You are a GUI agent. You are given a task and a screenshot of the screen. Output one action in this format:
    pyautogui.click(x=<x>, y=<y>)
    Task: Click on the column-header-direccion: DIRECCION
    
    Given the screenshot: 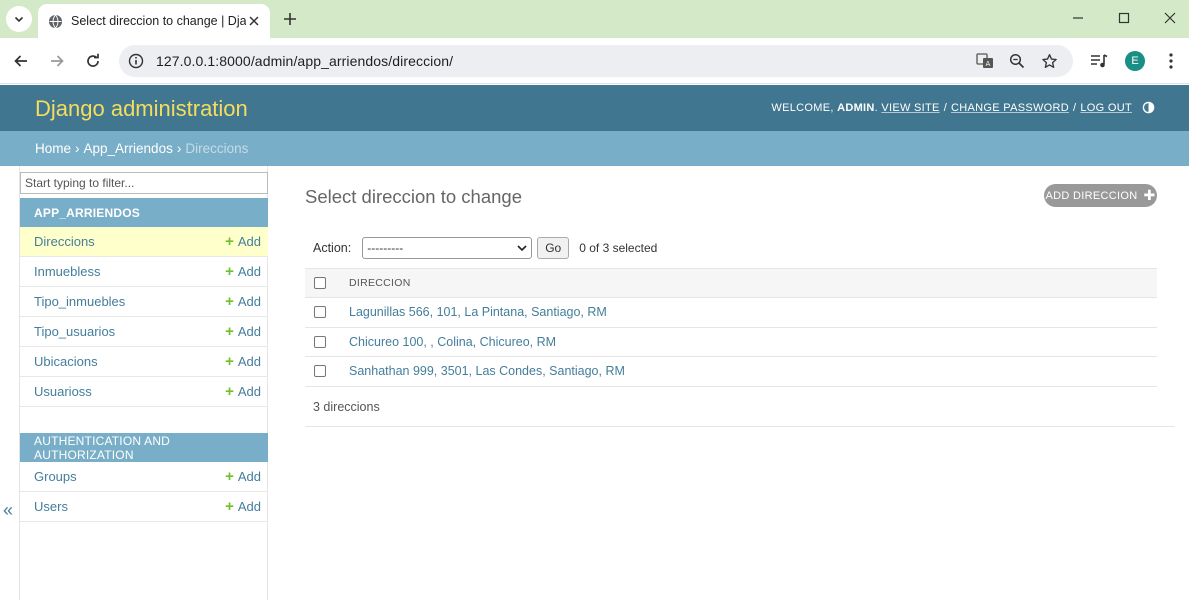 What is the action you would take?
    pyautogui.click(x=380, y=283)
    